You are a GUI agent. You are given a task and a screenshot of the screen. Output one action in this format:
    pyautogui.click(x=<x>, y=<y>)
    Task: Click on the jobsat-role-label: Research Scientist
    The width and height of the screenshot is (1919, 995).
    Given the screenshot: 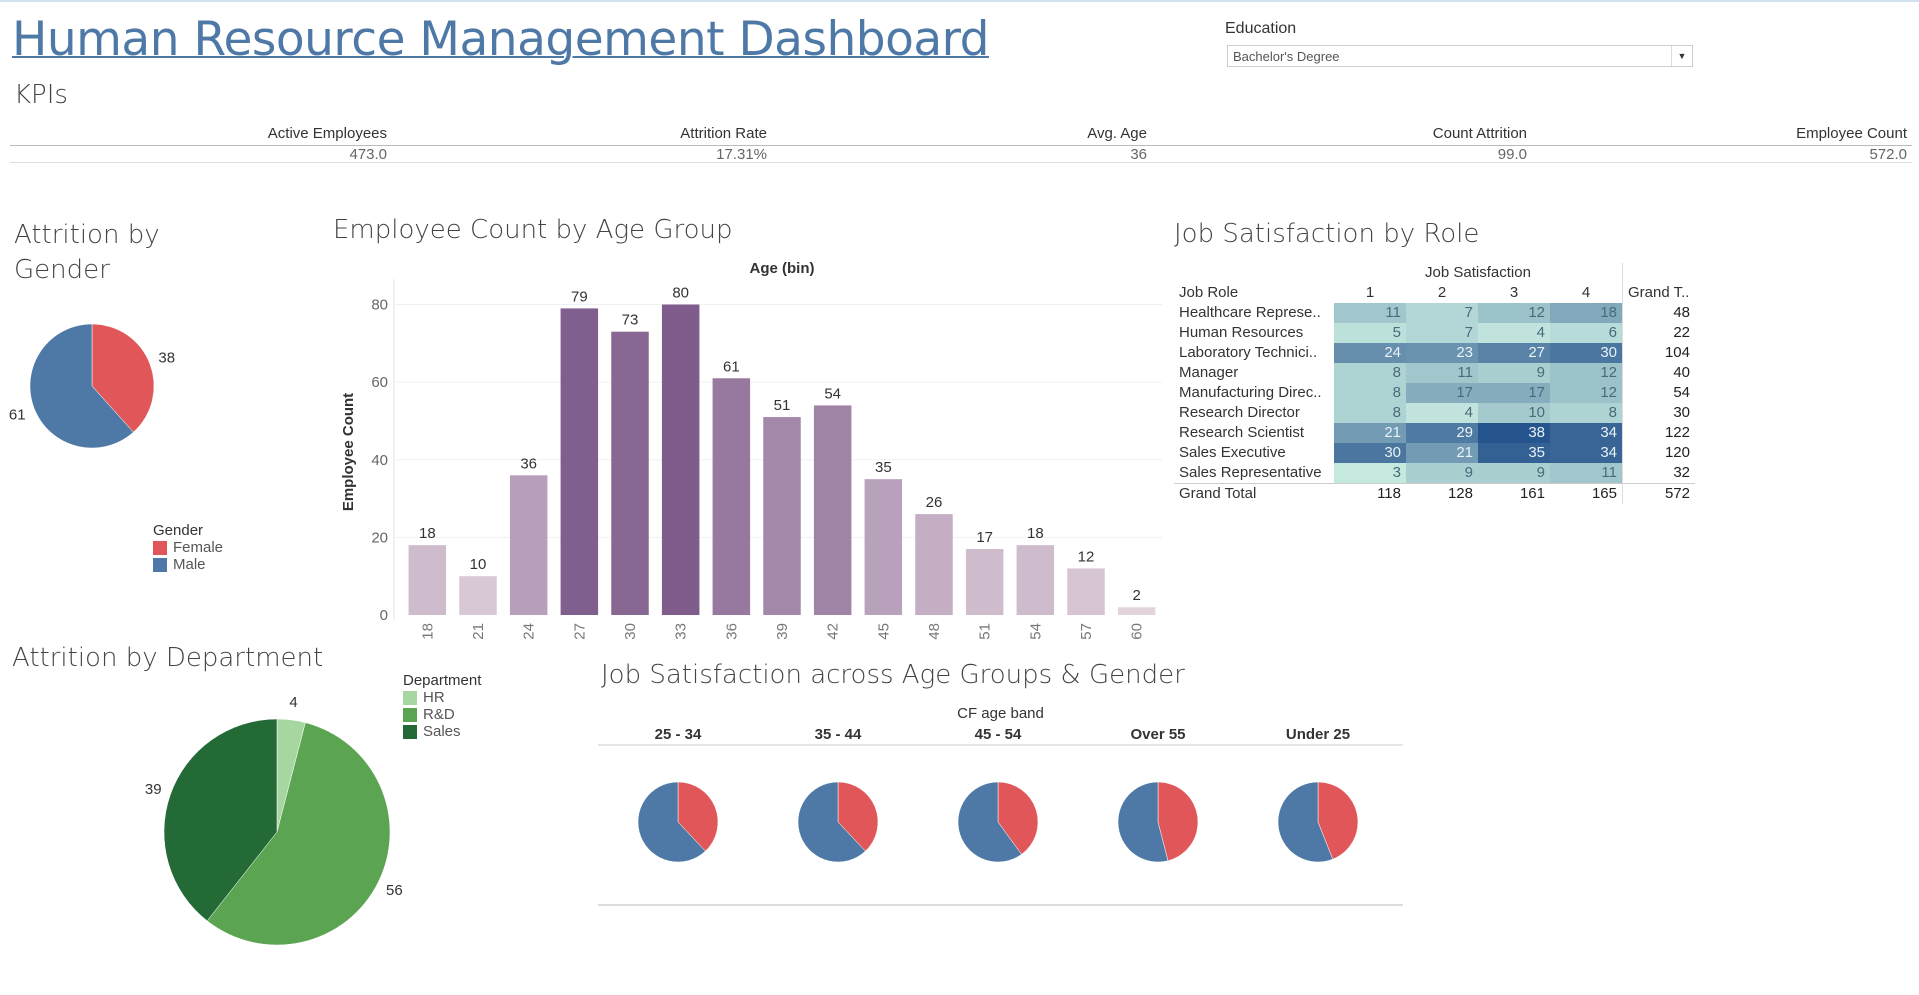 What is the action you would take?
    pyautogui.click(x=1242, y=432)
    